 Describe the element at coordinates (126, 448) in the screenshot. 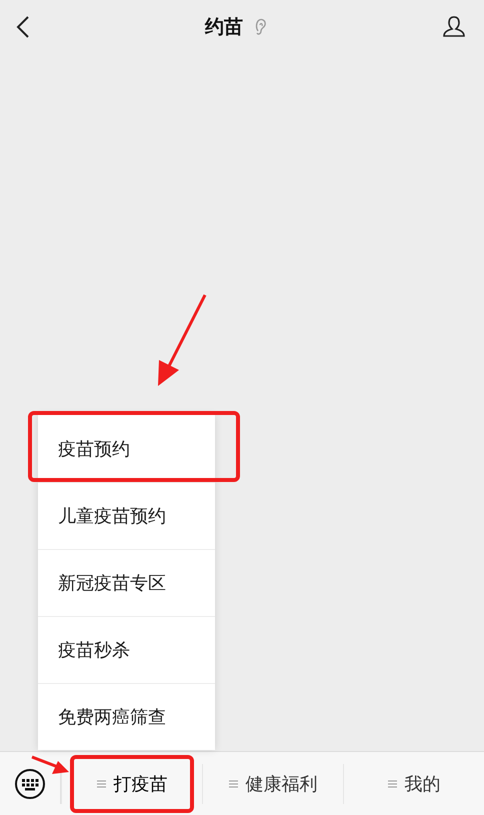

I see `menu-item: 疫苗预约` at that location.